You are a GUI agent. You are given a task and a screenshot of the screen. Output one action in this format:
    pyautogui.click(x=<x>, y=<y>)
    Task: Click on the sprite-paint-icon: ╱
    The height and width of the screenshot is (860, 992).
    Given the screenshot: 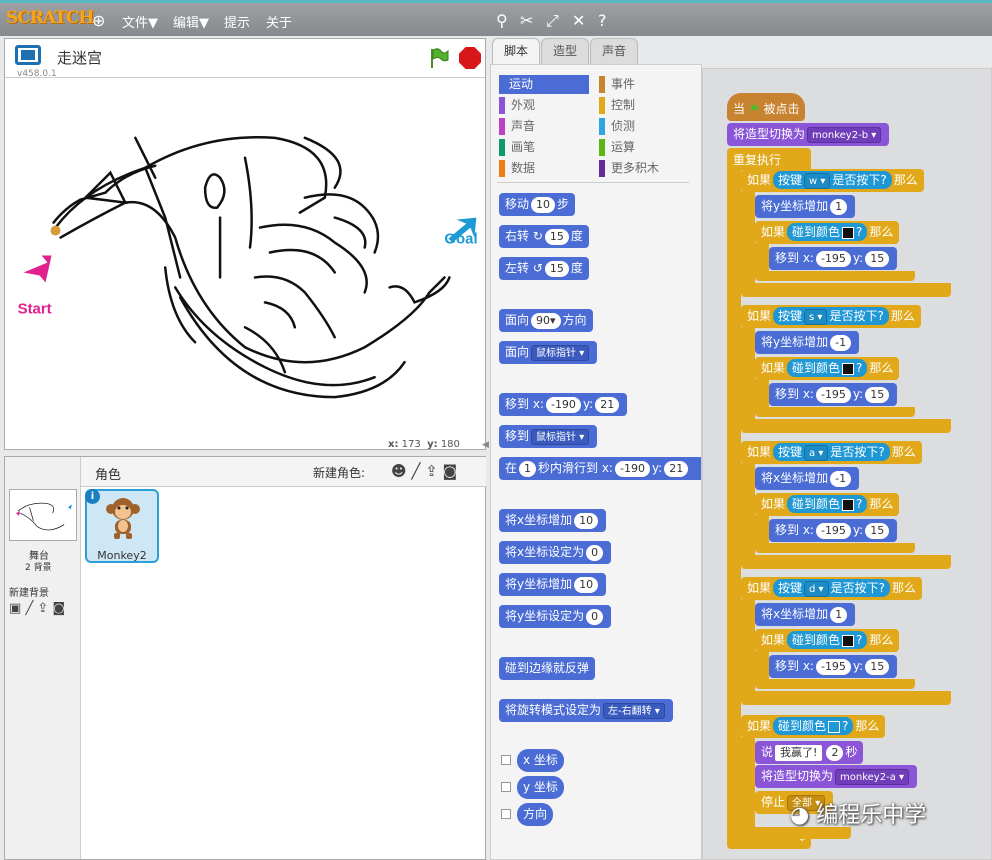 What is the action you would take?
    pyautogui.click(x=415, y=471)
    